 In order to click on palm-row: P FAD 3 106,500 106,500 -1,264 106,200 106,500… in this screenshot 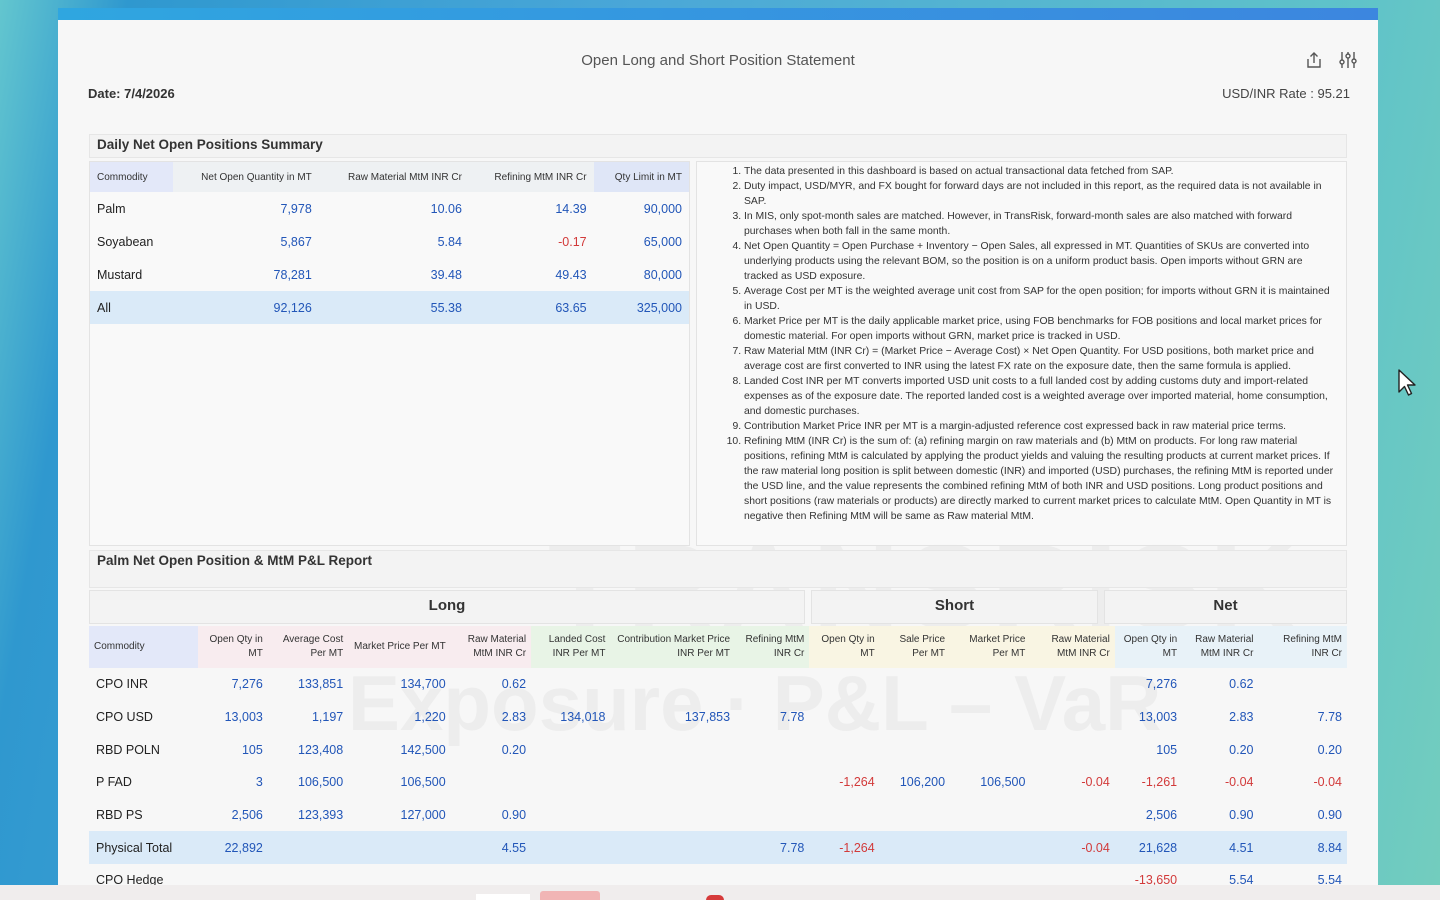, I will do `click(718, 782)`.